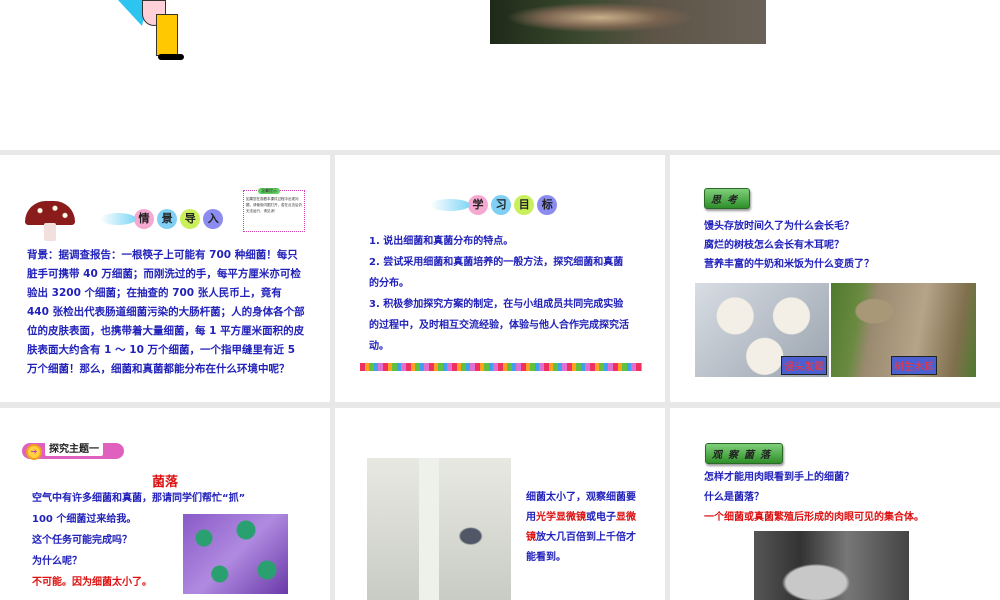  I want to click on title-char: 导, so click(190, 219).